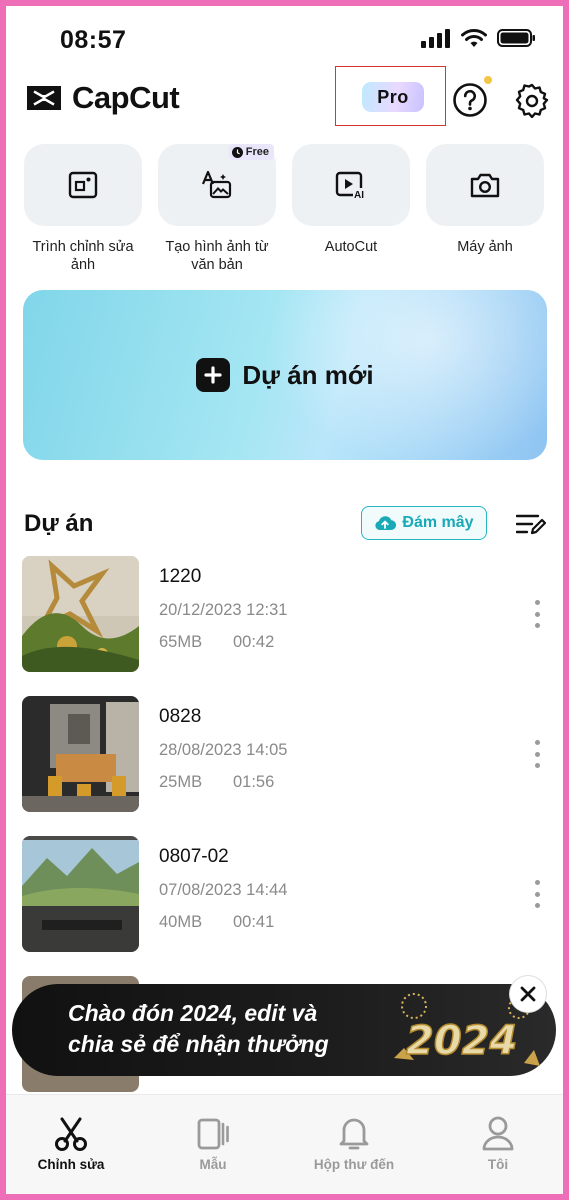  I want to click on project-duration: 00:42, so click(254, 642).